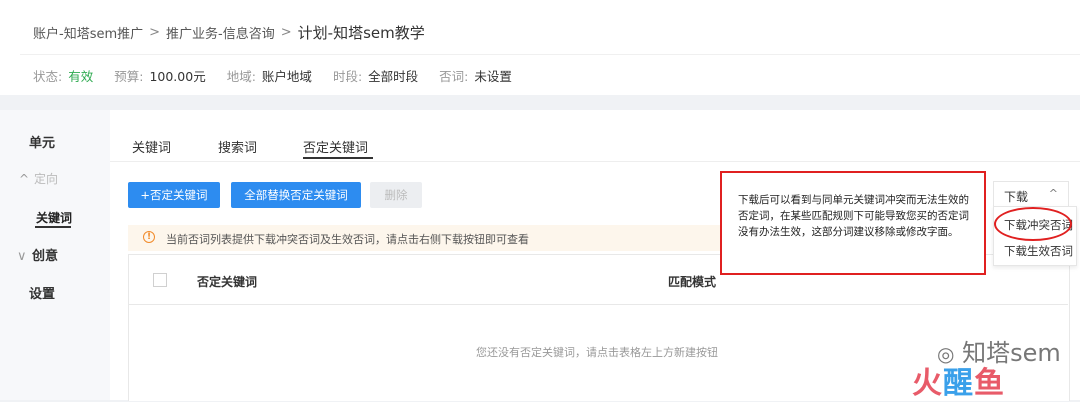  What do you see at coordinates (241, 76) in the screenshot?
I see `region-key: 地域:` at bounding box center [241, 76].